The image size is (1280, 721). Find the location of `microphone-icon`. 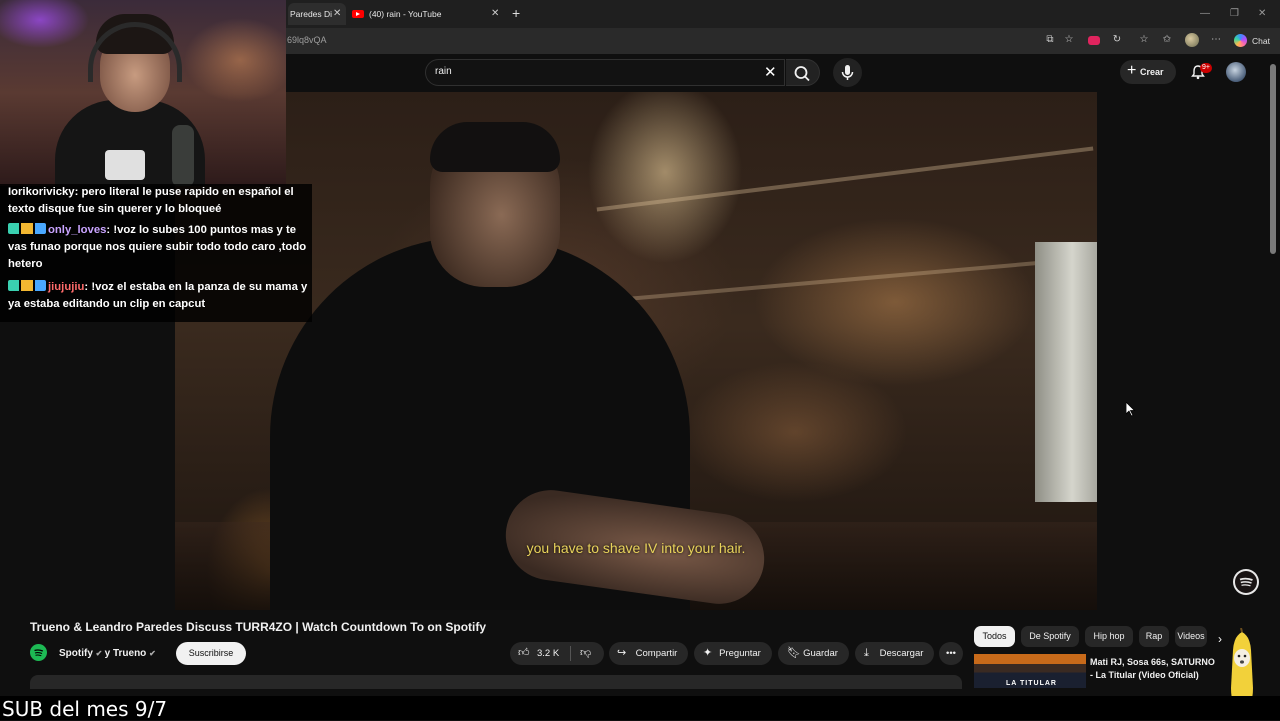

microphone-icon is located at coordinates (847, 72).